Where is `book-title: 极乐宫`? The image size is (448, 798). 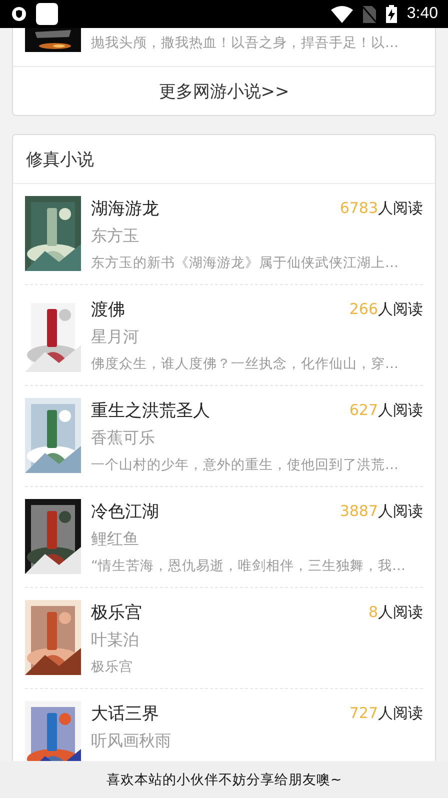
book-title: 极乐宫 is located at coordinates (116, 612).